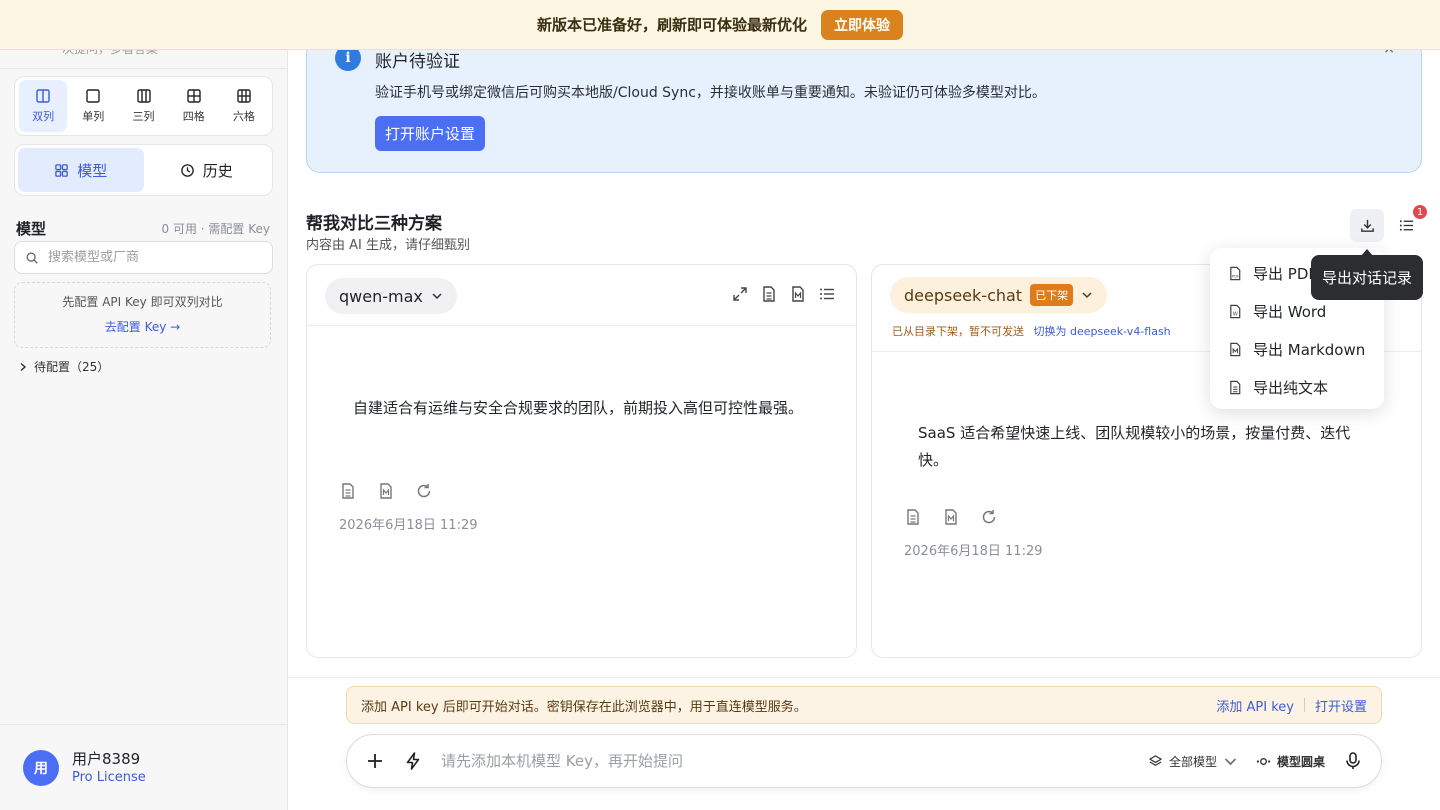 This screenshot has height=810, width=1440. I want to click on tab-history: 历史, so click(207, 170).